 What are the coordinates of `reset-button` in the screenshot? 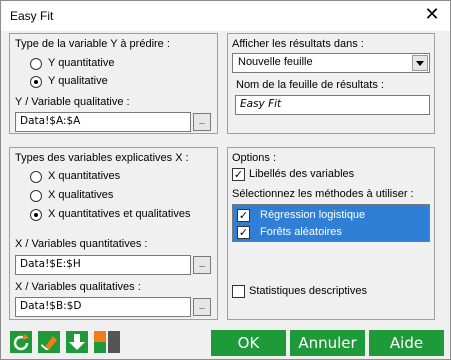 It's located at (21, 342).